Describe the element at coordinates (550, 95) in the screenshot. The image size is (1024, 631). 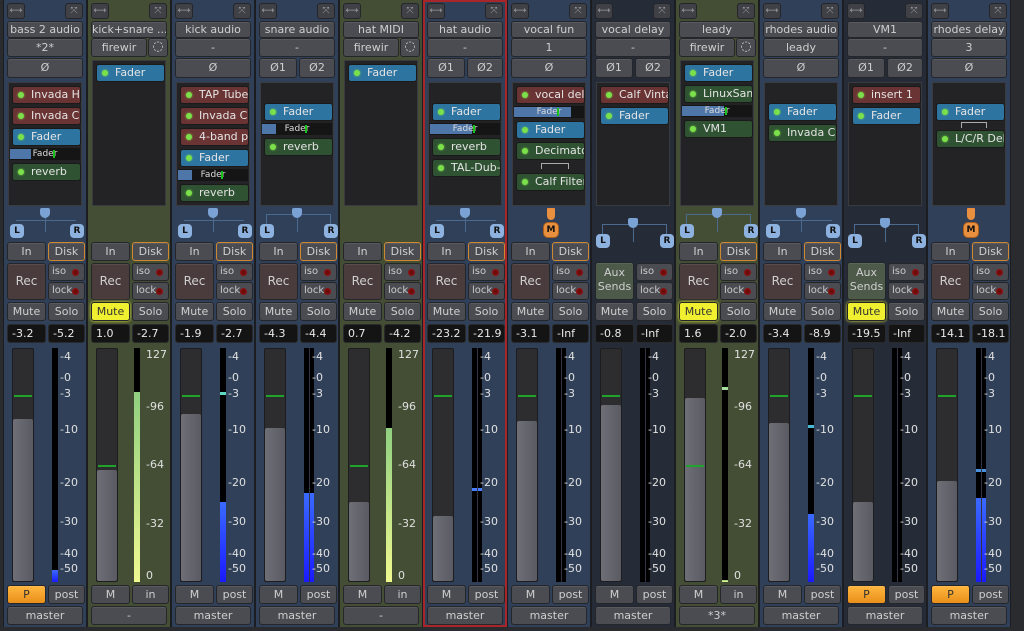
I see `plugin-vocal-dela: vocal dela` at that location.